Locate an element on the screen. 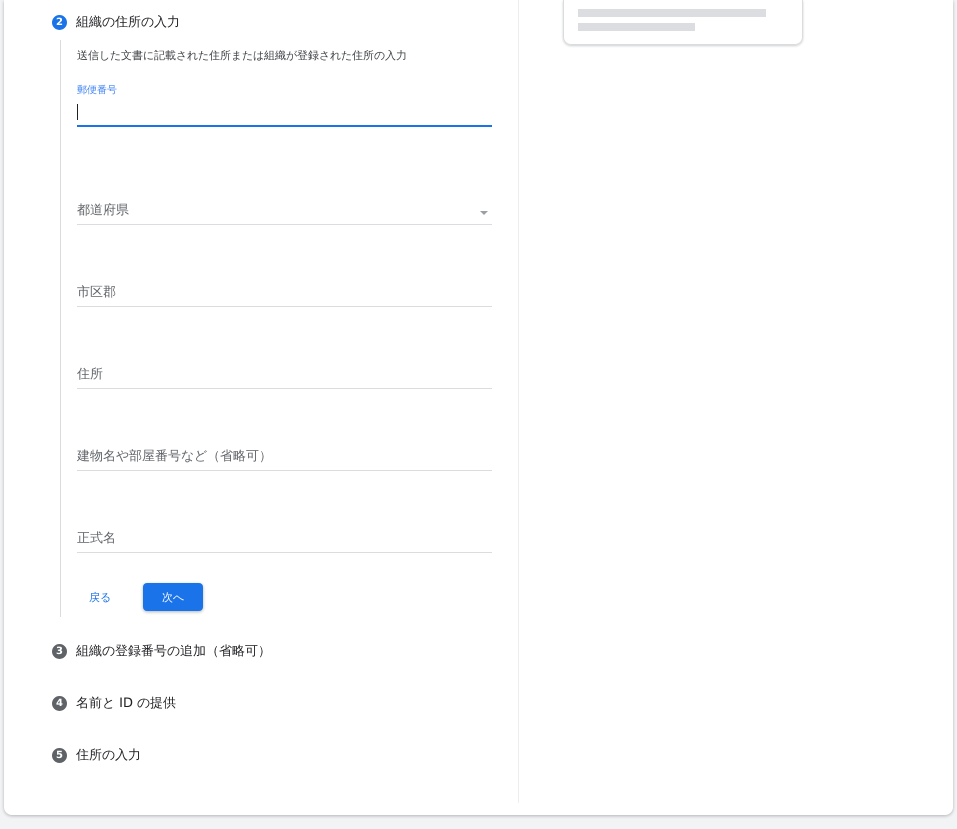 The image size is (957, 829). step-title: 住所の入力 is located at coordinates (108, 755).